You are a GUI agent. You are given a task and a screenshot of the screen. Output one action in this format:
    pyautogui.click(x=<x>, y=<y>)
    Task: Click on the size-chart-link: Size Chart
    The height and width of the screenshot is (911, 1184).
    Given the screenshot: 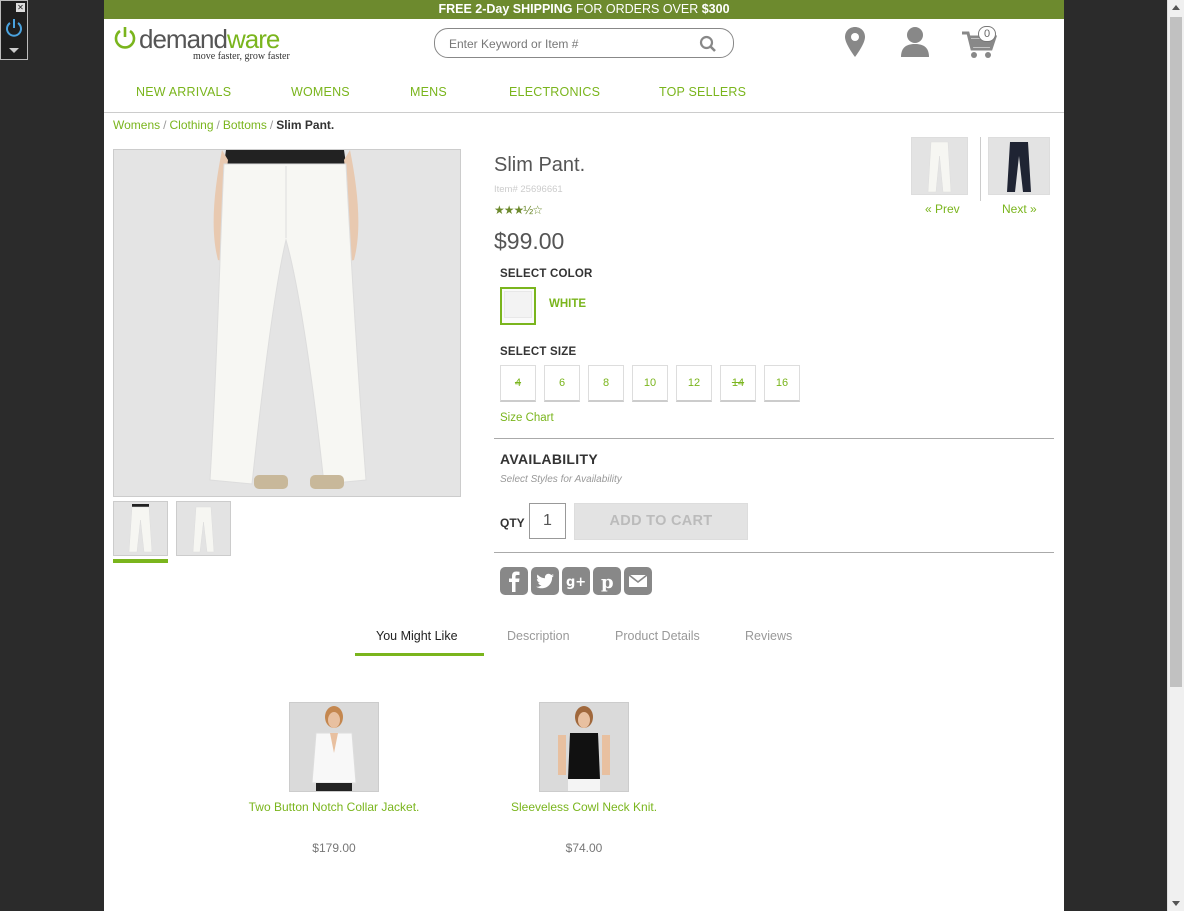 What is the action you would take?
    pyautogui.click(x=527, y=418)
    